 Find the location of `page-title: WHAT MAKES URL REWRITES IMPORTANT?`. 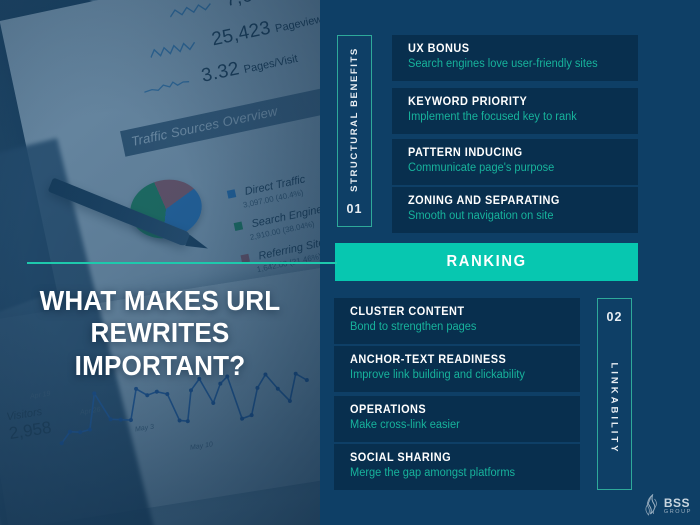

page-title: WHAT MAKES URL REWRITES IMPORTANT? is located at coordinates (159, 333).